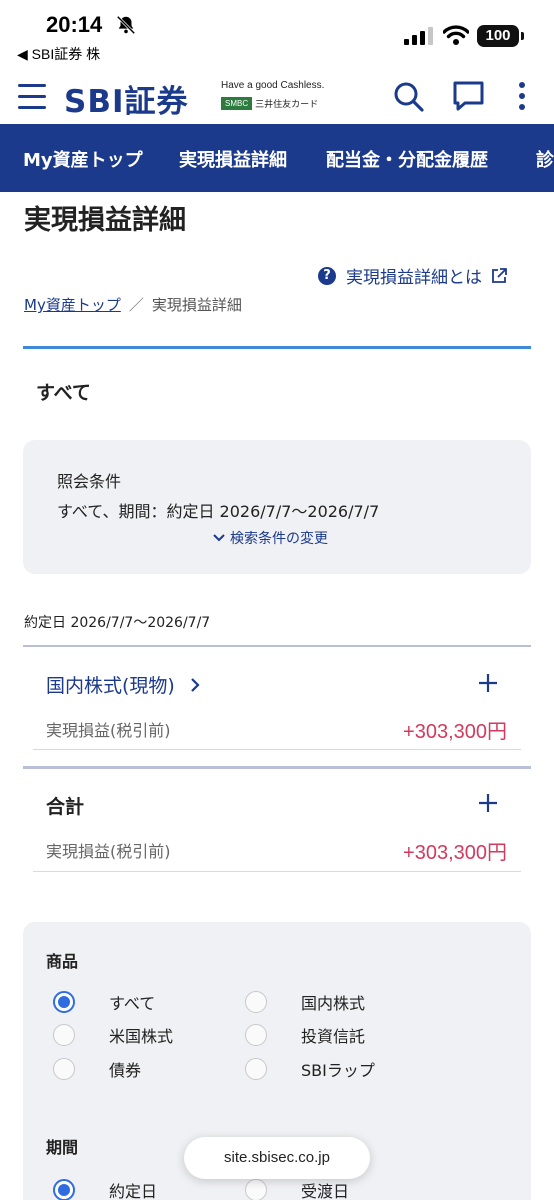 The image size is (554, 1200). What do you see at coordinates (195, 685) in the screenshot?
I see `chevron-right-icon` at bounding box center [195, 685].